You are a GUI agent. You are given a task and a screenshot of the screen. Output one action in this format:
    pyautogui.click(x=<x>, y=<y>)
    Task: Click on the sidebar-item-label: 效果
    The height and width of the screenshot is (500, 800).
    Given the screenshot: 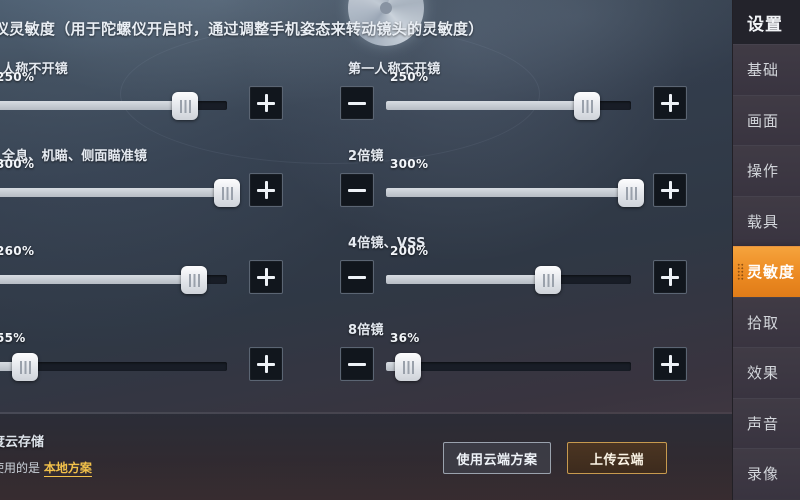 What is the action you would take?
    pyautogui.click(x=763, y=373)
    